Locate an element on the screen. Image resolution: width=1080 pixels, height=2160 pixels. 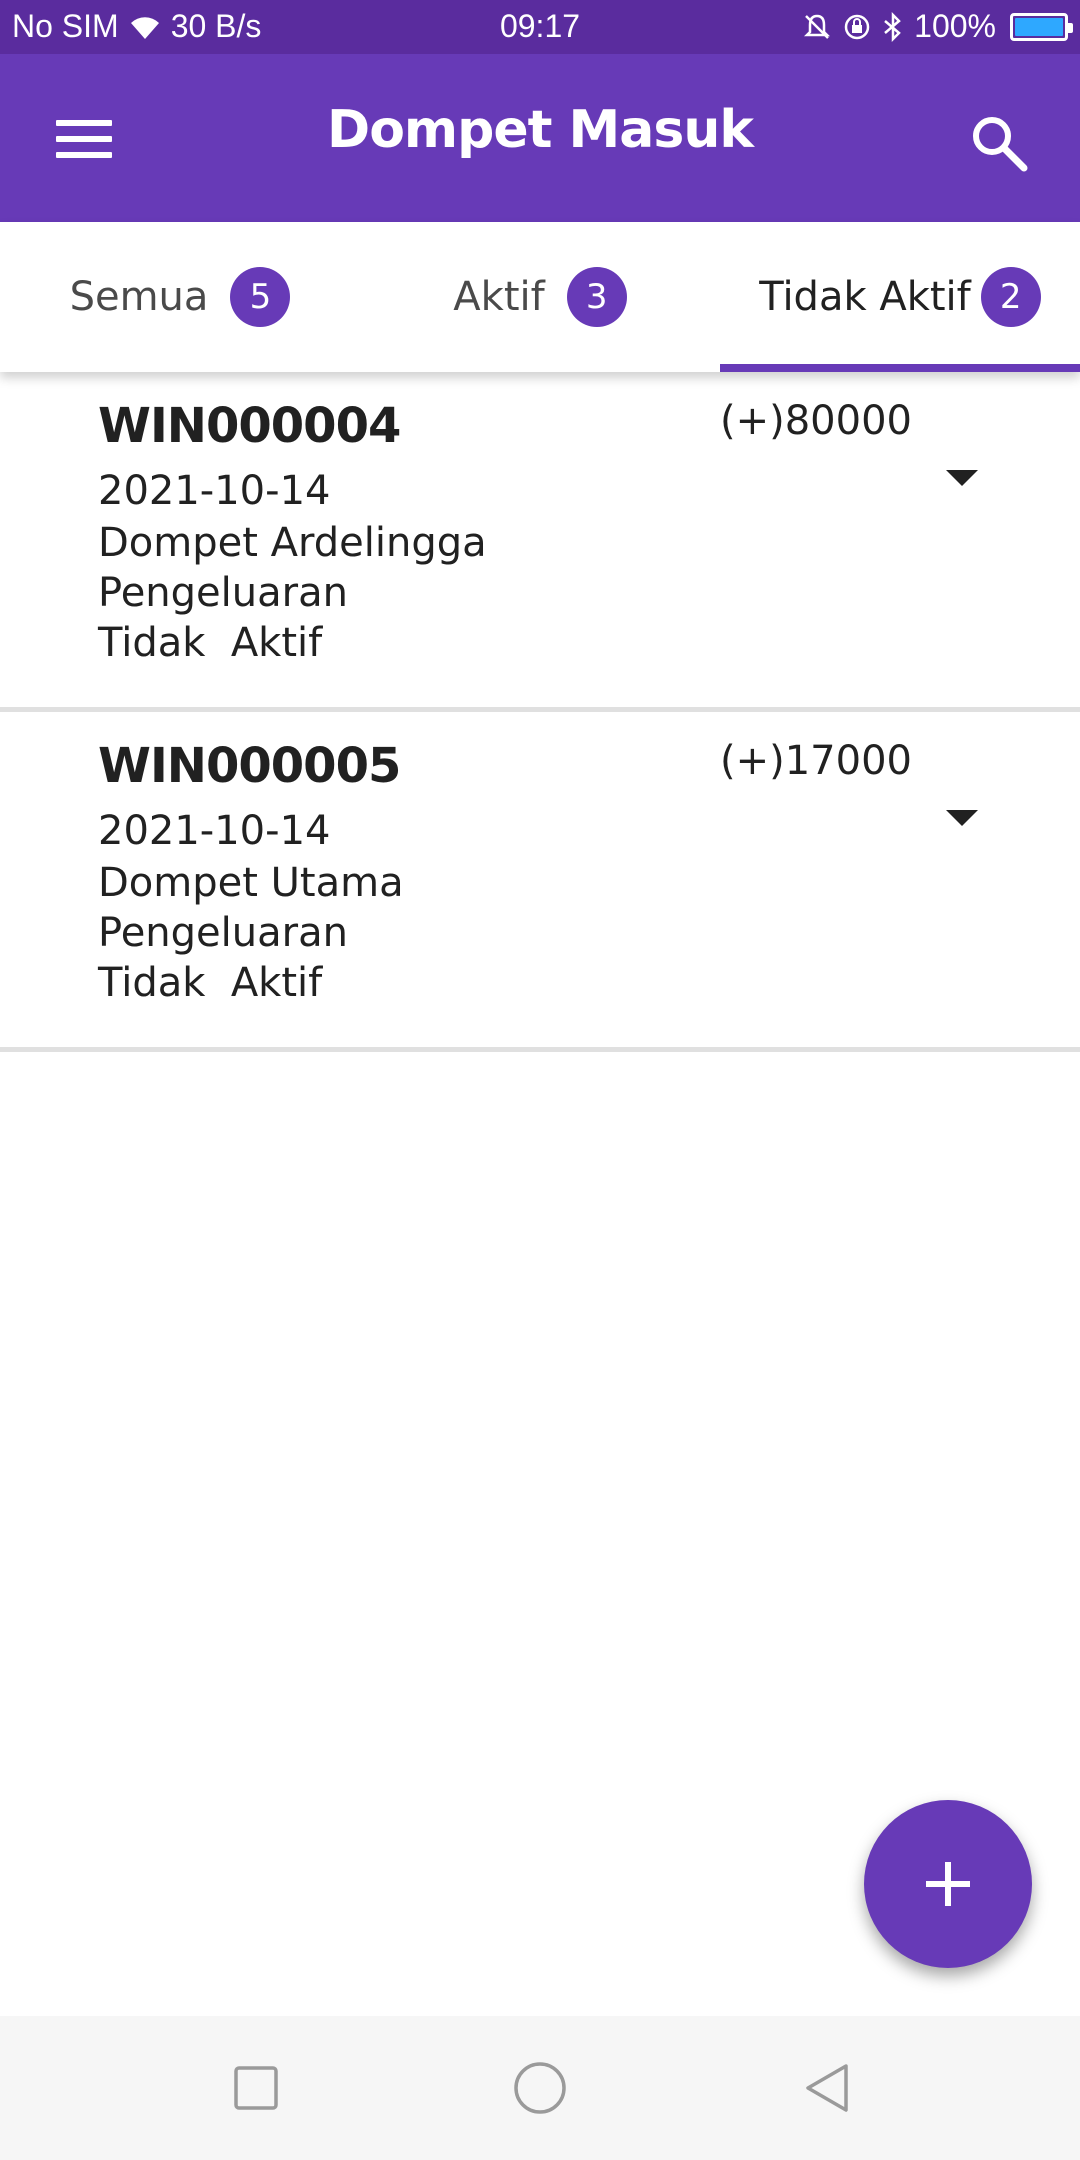
system-nav-bar is located at coordinates (540, 2088).